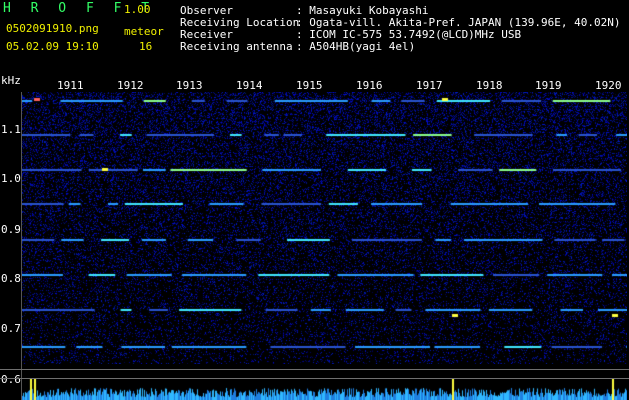 The image size is (629, 400). I want to click on app-version: 1.00, so click(137, 9).